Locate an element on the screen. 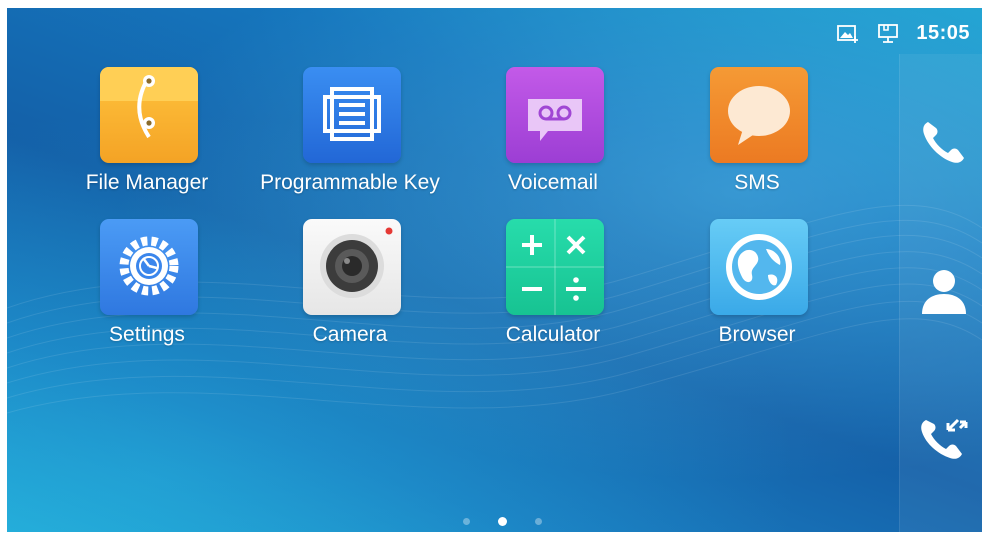 The width and height of the screenshot is (982, 534). app-label: Settings is located at coordinates (147, 334).